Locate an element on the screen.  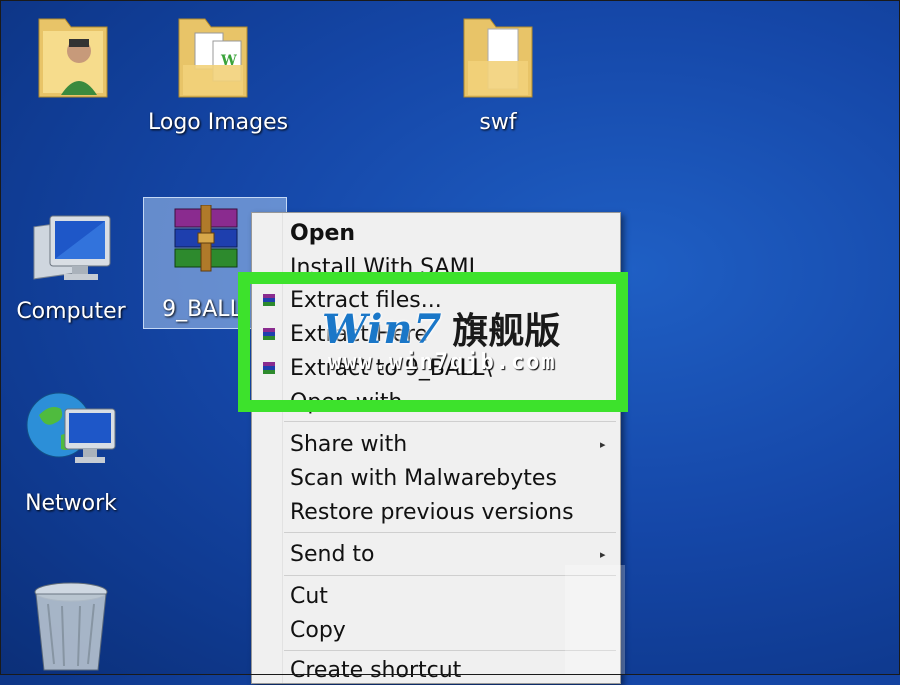
menu-item-create-shortcut: Create shortcut is located at coordinates (375, 671).